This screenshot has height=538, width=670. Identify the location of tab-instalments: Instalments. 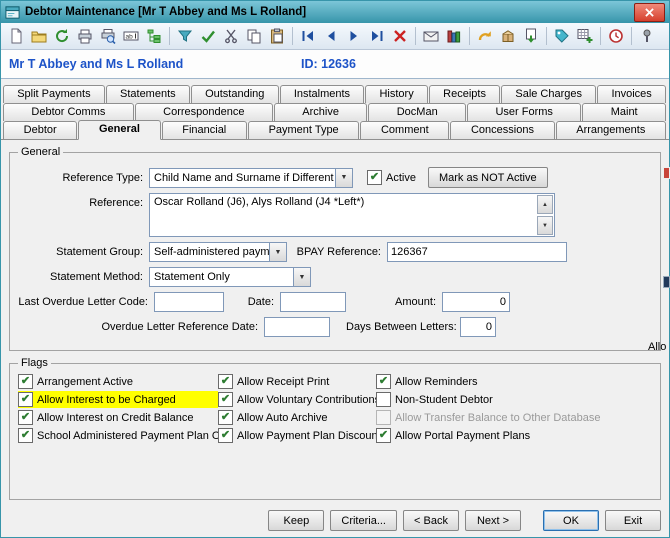
(322, 94).